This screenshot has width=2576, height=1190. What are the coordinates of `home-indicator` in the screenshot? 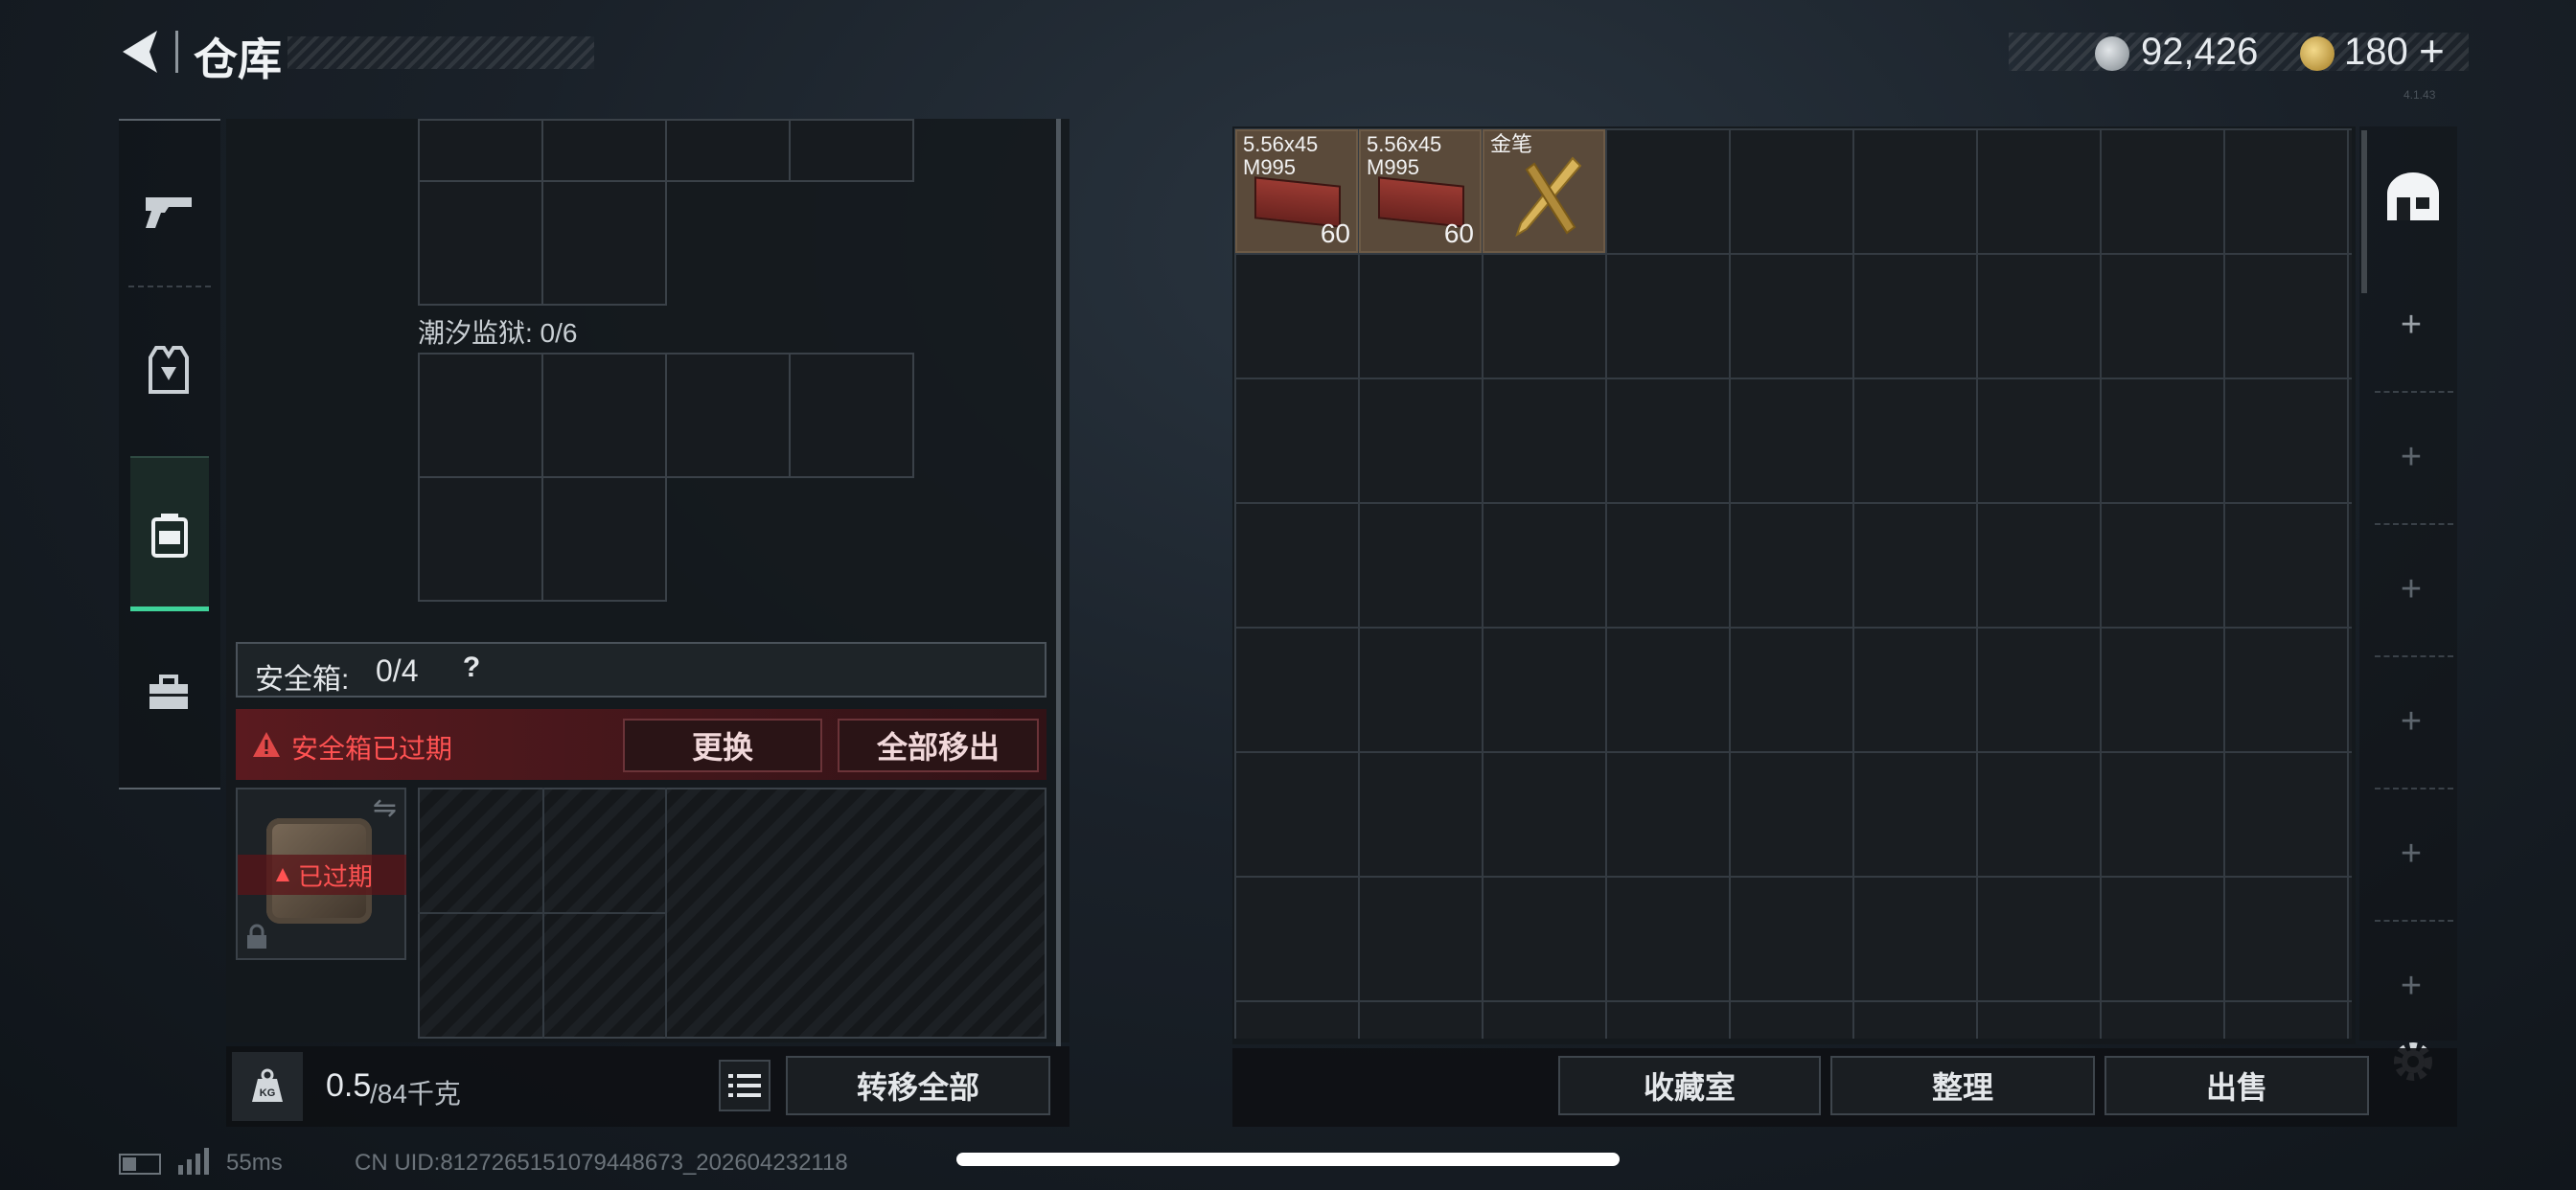 It's located at (1288, 1160).